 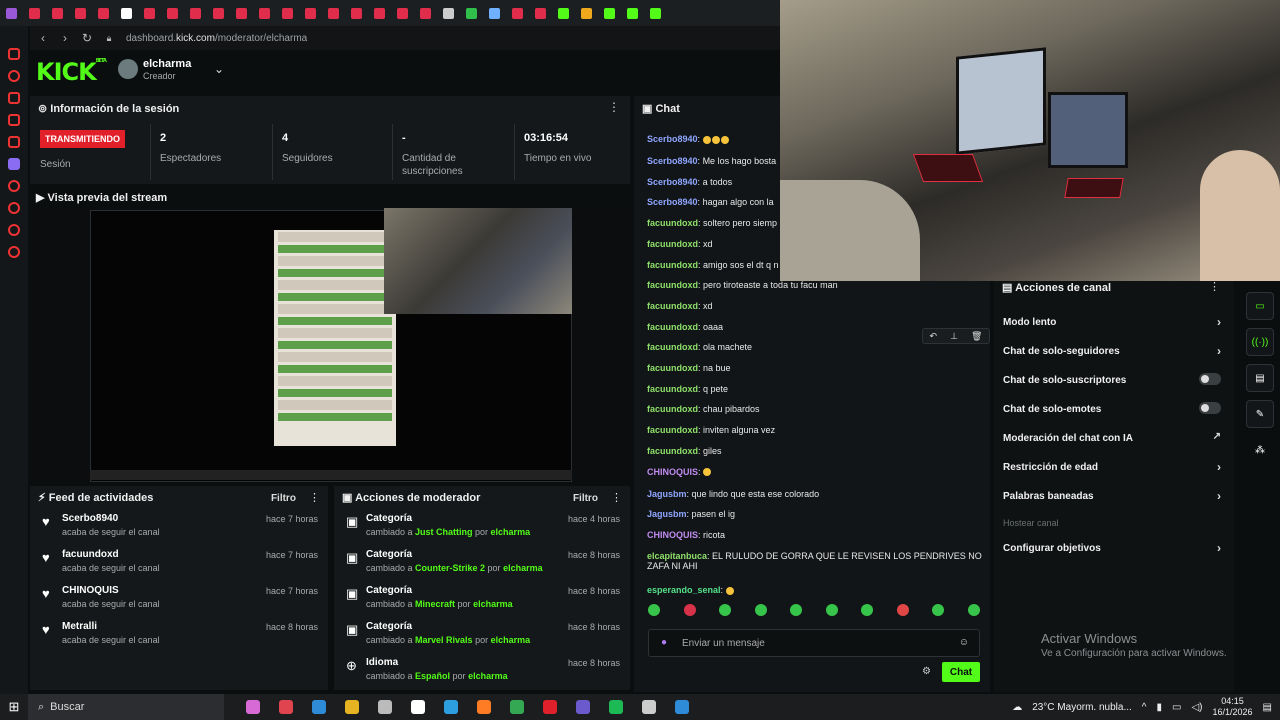 I want to click on delete-icon: 🗑︎, so click(x=976, y=336).